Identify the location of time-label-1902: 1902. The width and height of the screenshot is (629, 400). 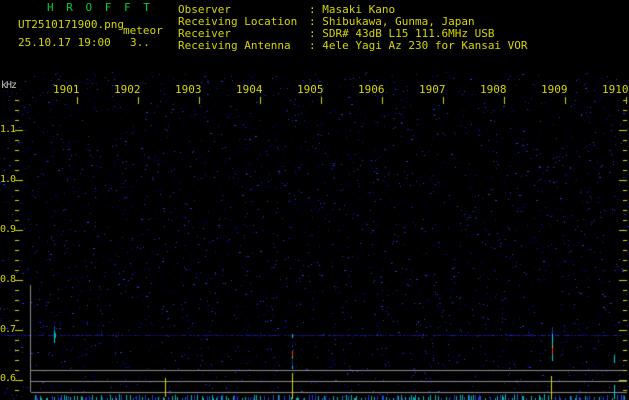
(127, 89).